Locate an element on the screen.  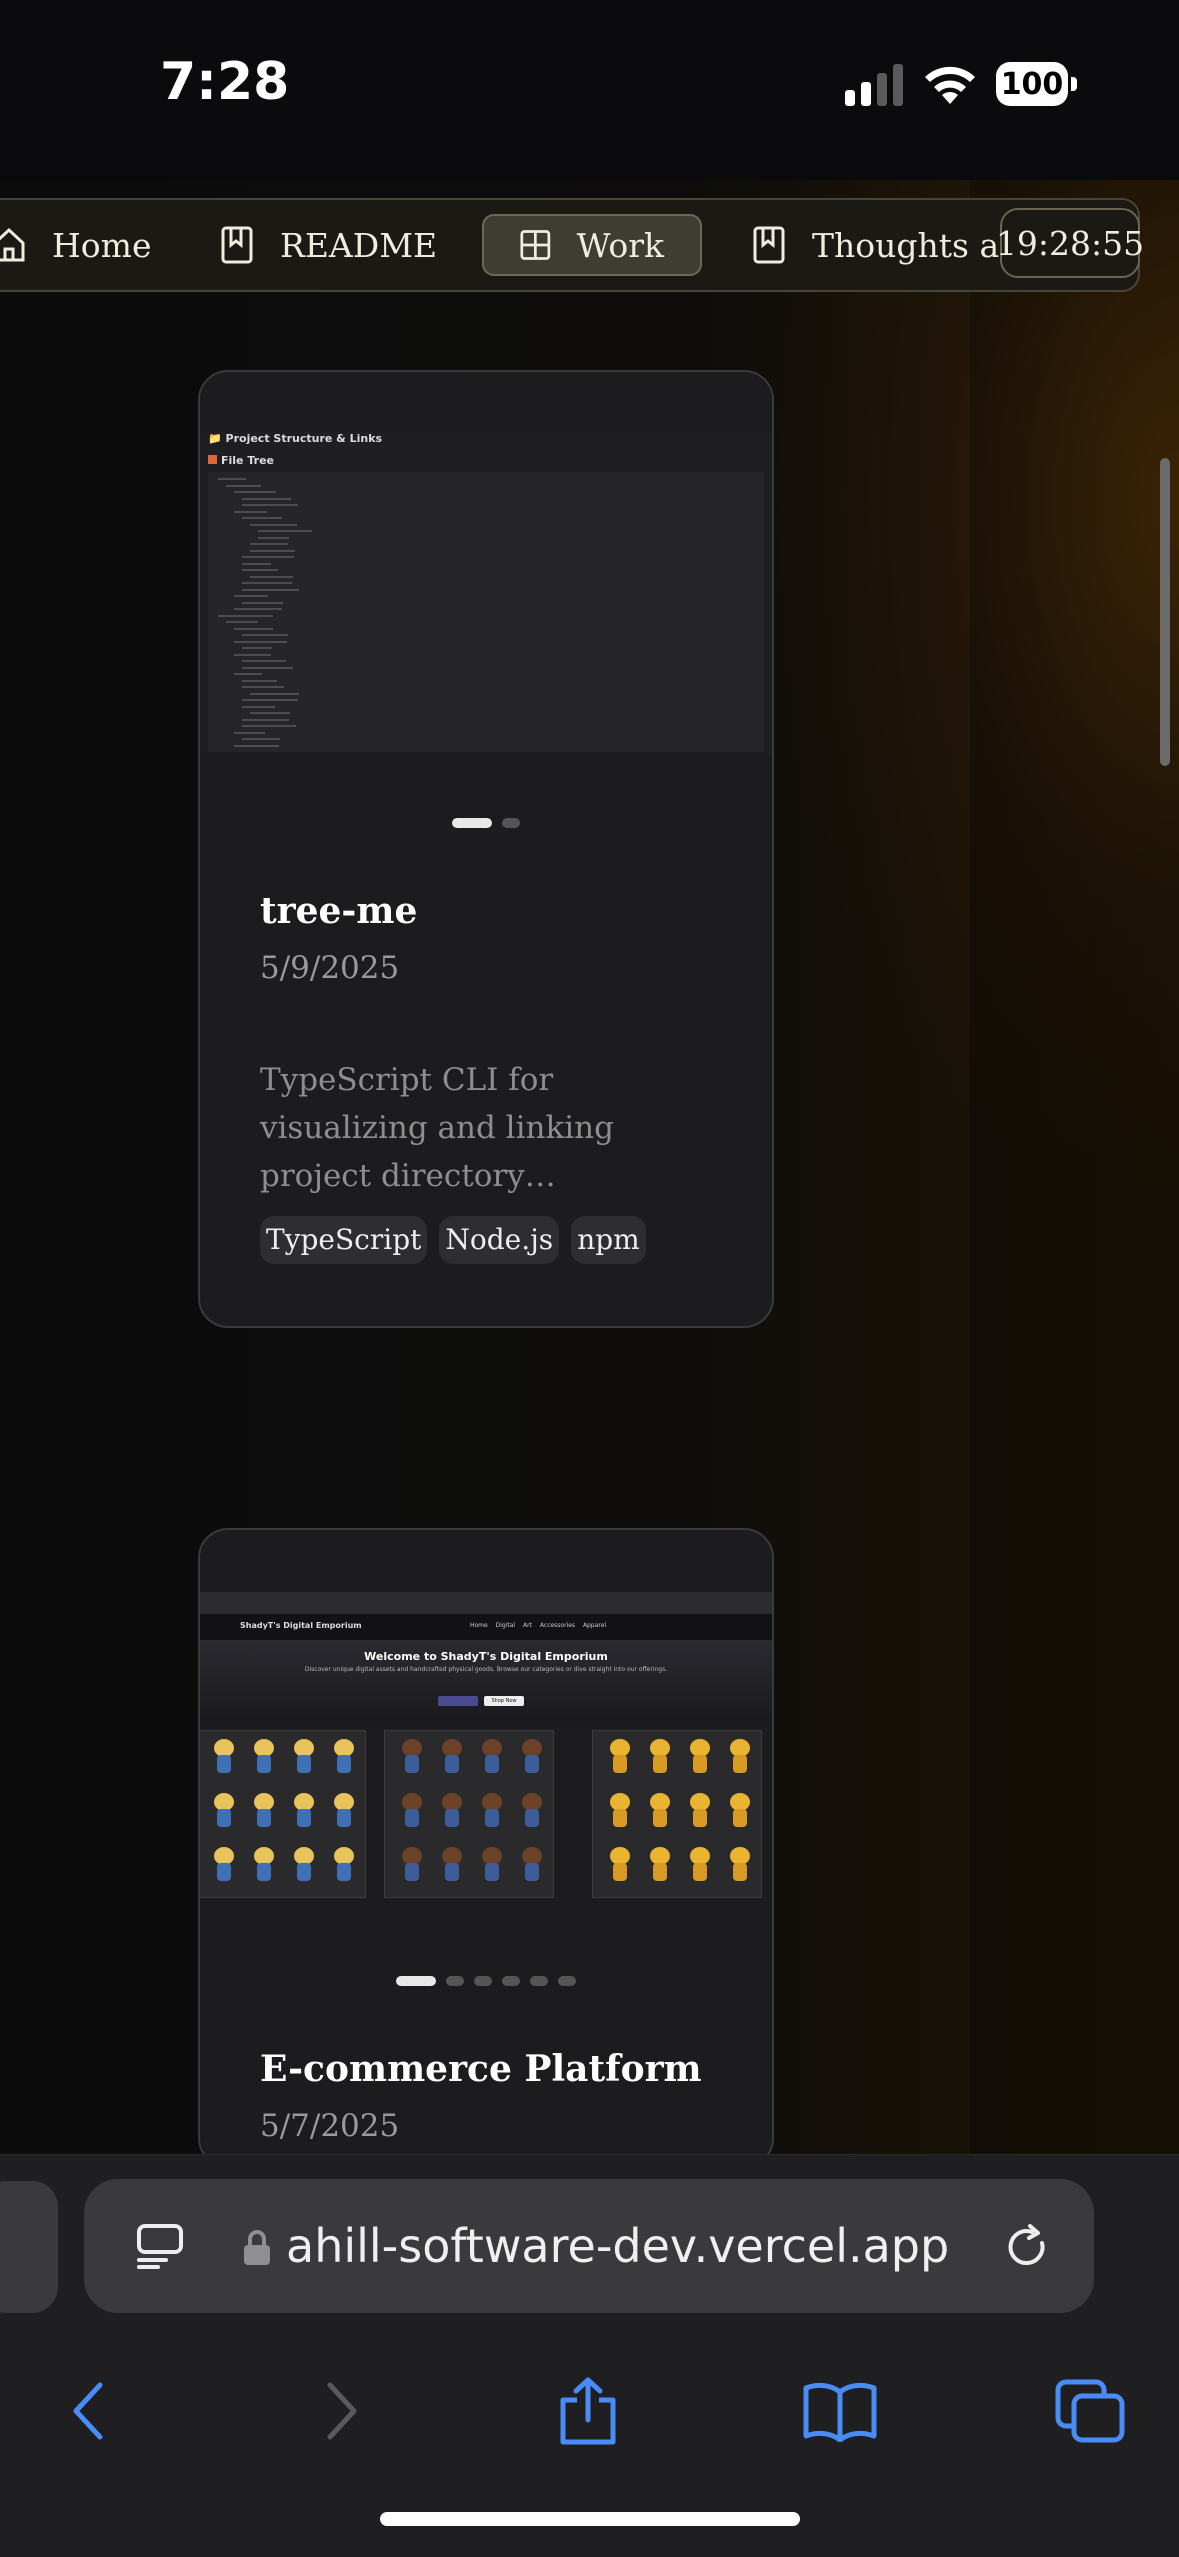
project-date: 5/7/2025 is located at coordinates (330, 2126).